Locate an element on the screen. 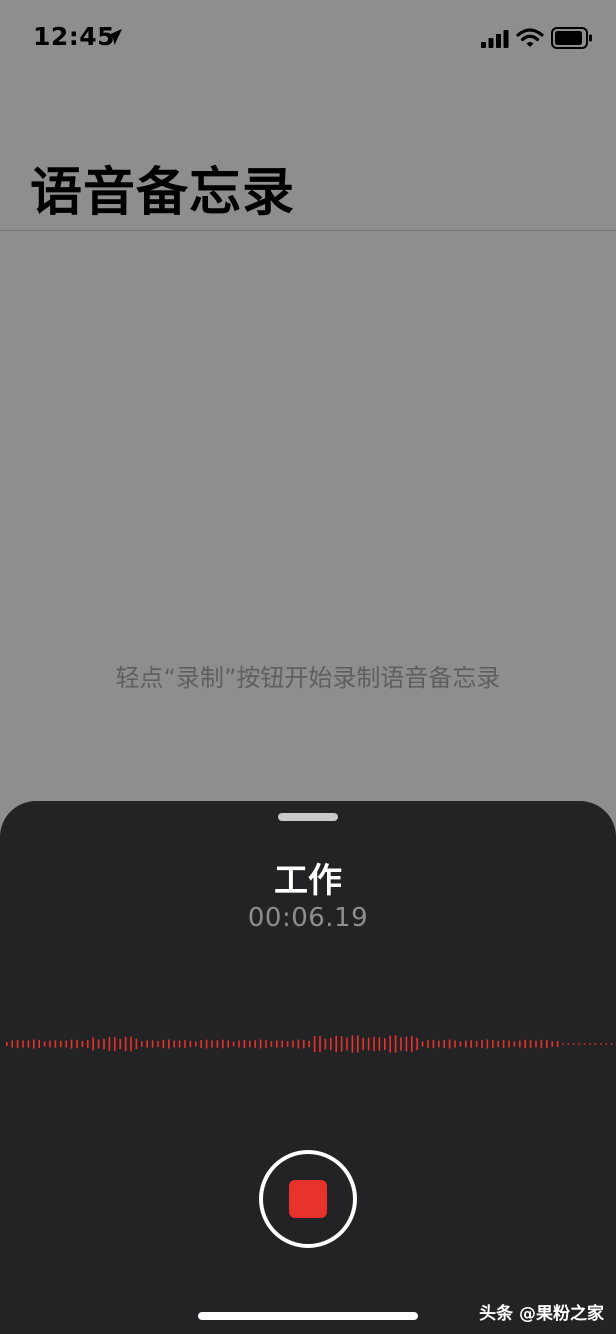 This screenshot has width=616, height=1334. watermark: 头条 @果粉之家 is located at coordinates (541, 1314).